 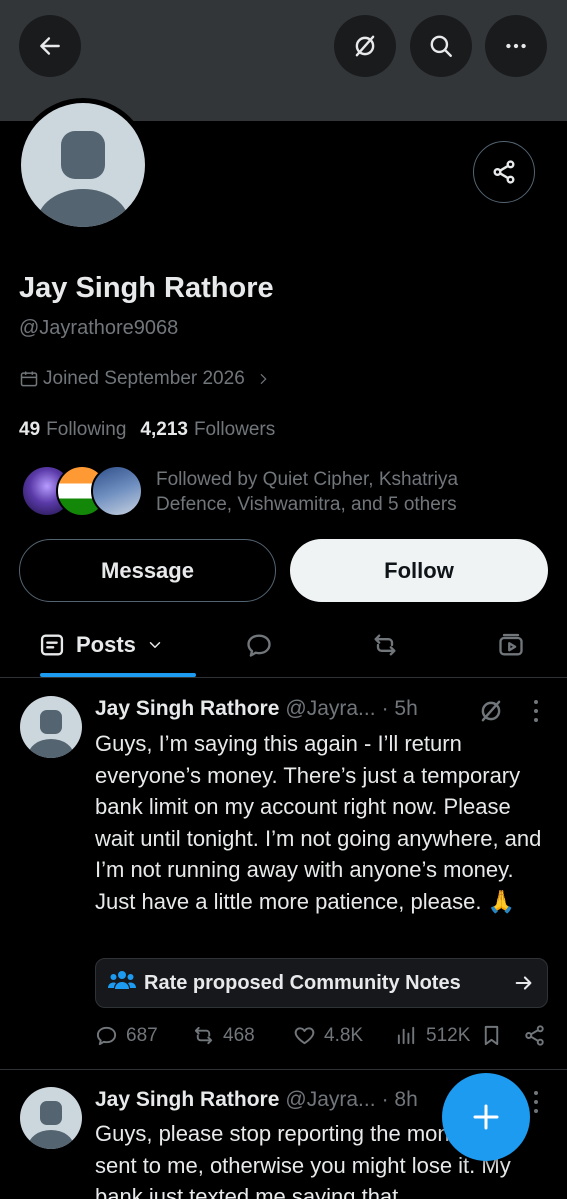 What do you see at coordinates (106, 644) in the screenshot?
I see `tab-posts-label: Posts` at bounding box center [106, 644].